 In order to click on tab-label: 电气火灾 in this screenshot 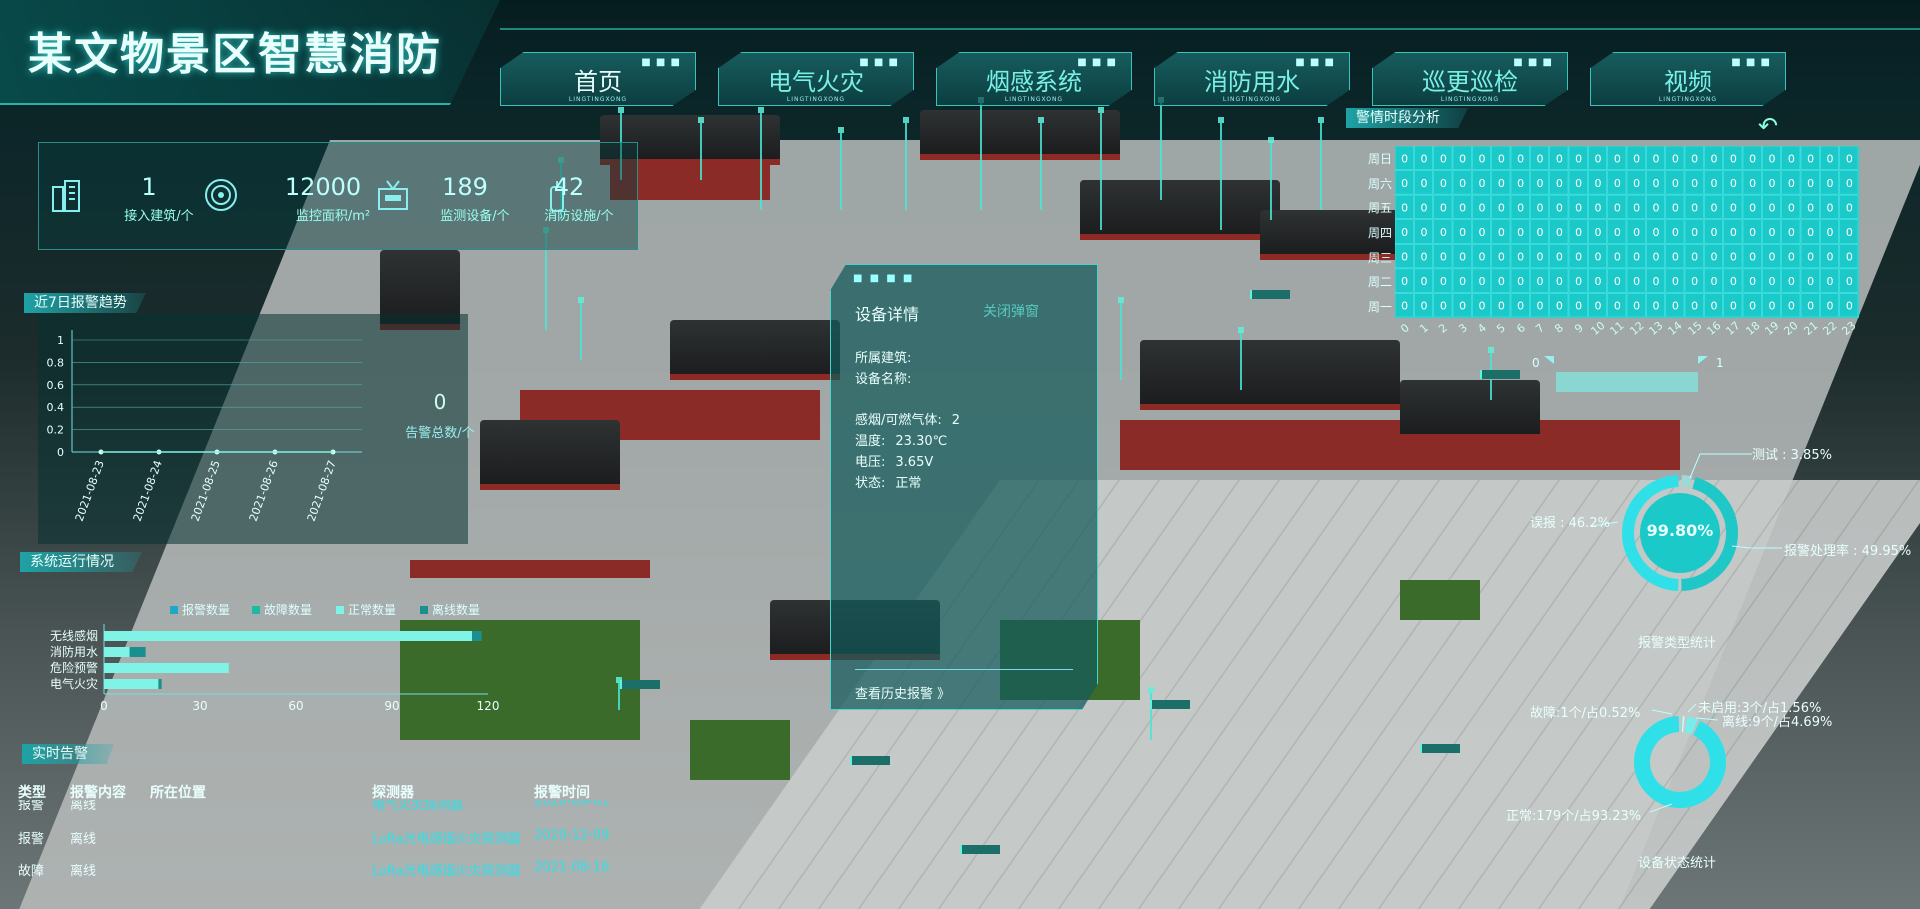, I will do `click(816, 81)`.